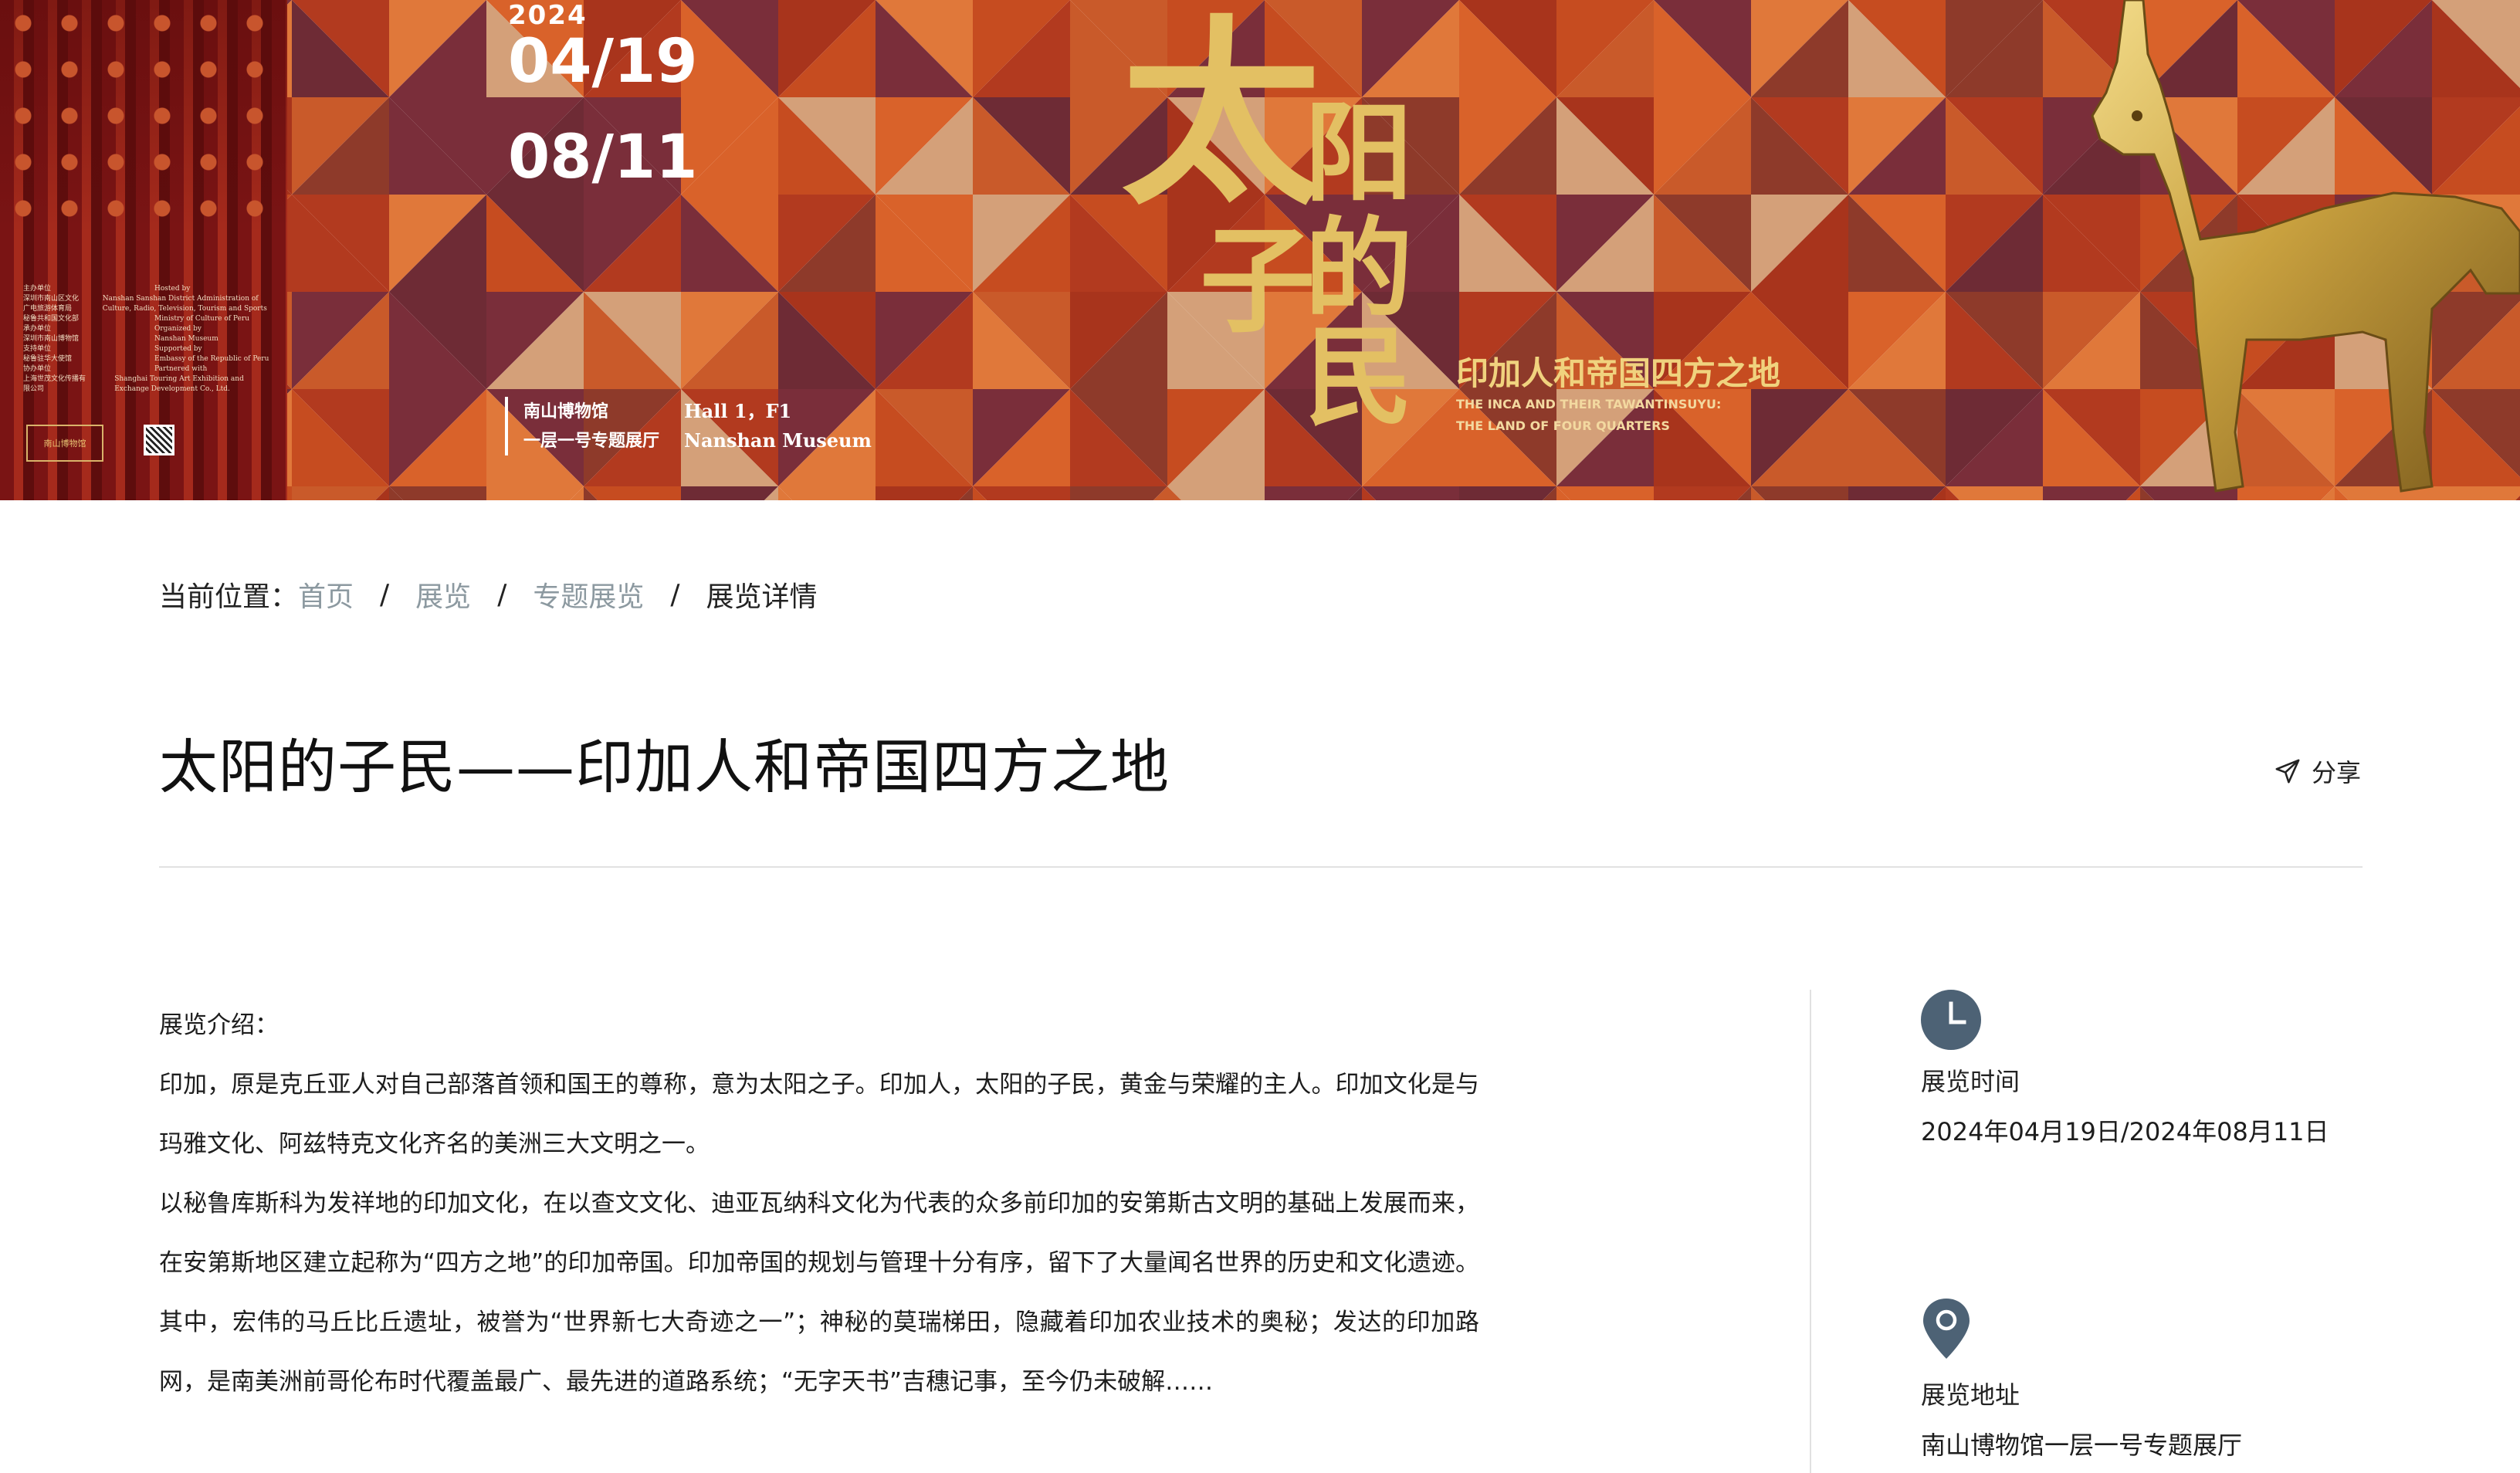 Image resolution: width=2520 pixels, height=1473 pixels. Describe the element at coordinates (603, 62) in the screenshot. I see `banner-start-date: 04/19` at that location.